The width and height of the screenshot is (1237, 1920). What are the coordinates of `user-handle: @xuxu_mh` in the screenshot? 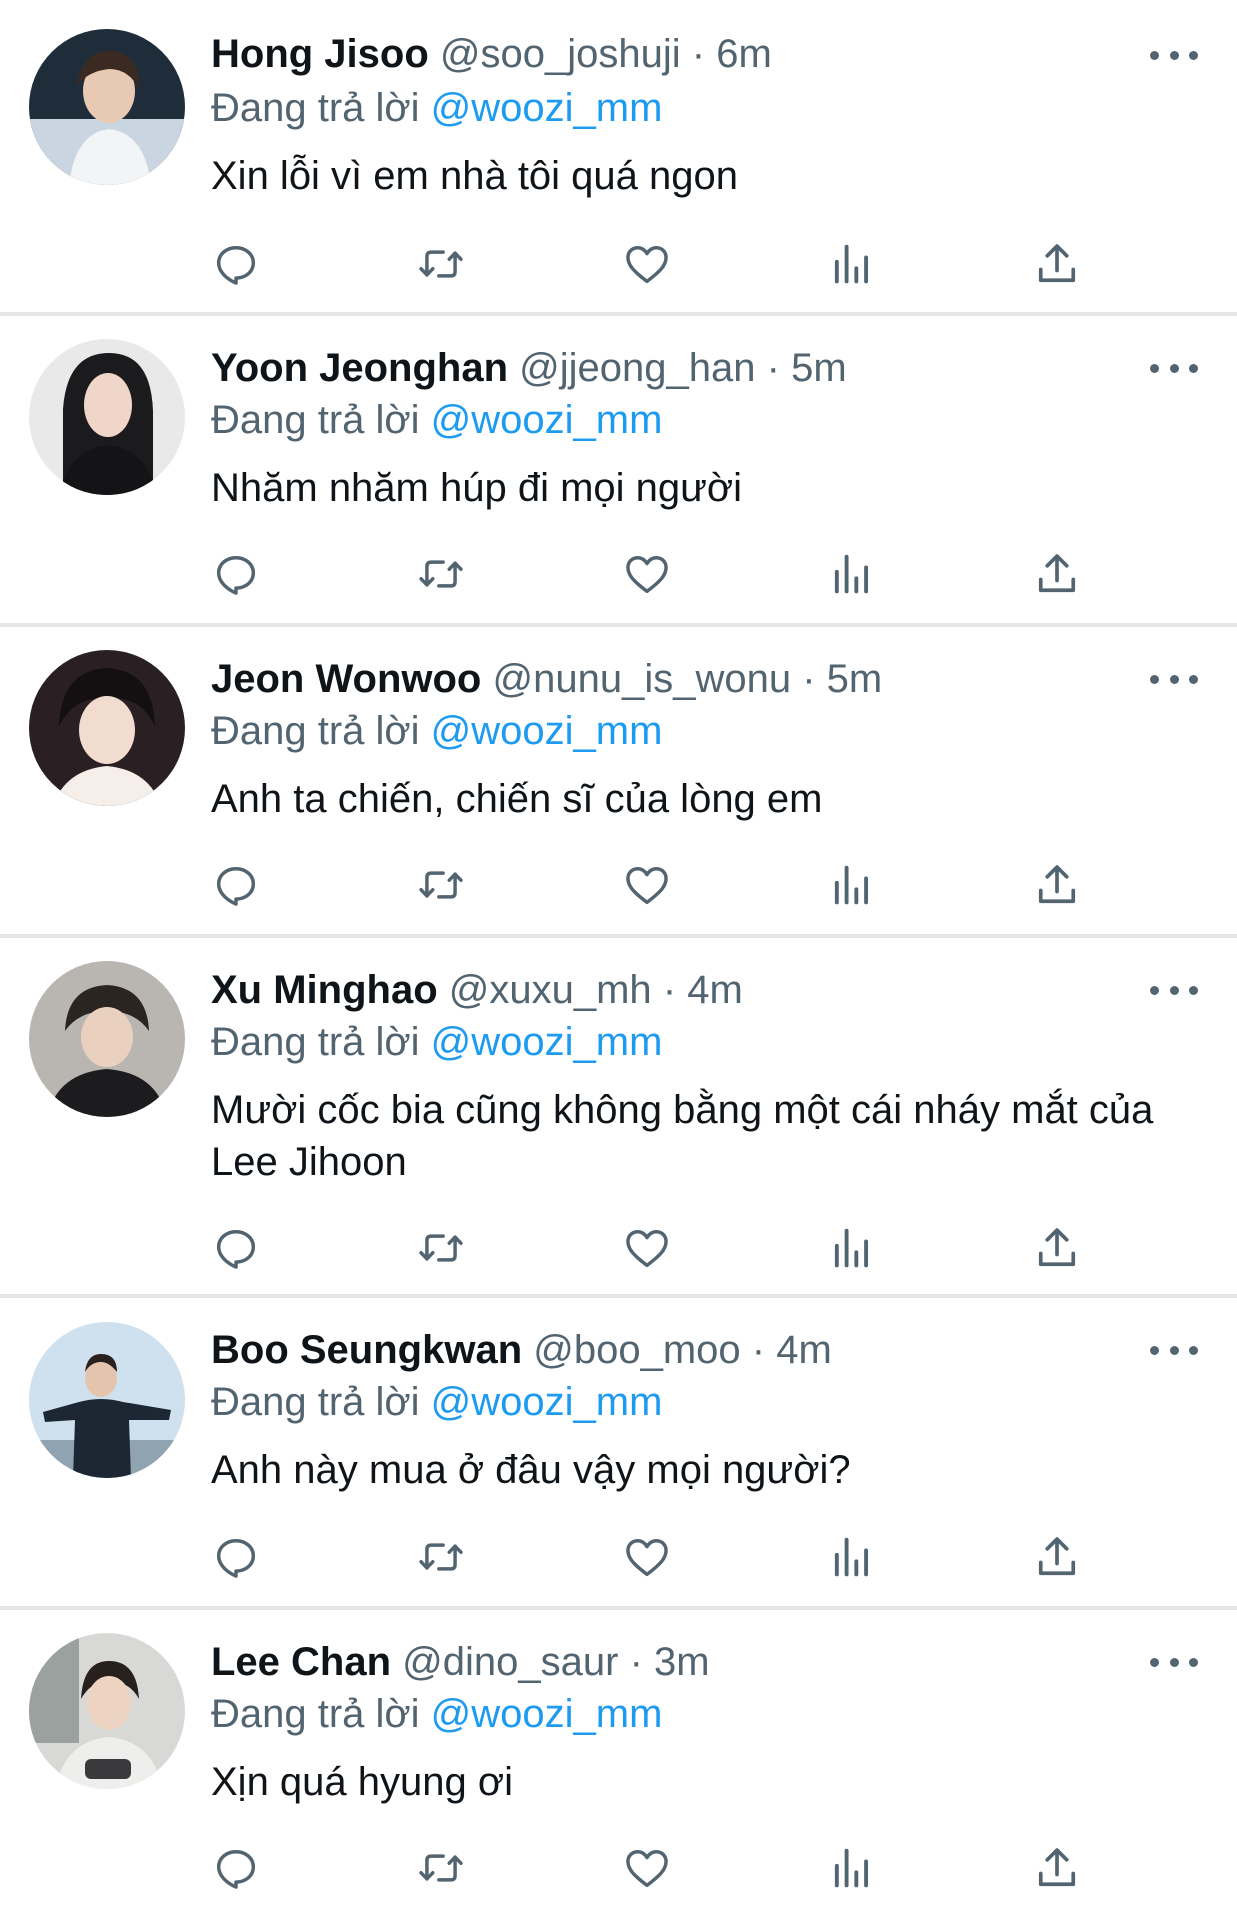 It's located at (550, 990).